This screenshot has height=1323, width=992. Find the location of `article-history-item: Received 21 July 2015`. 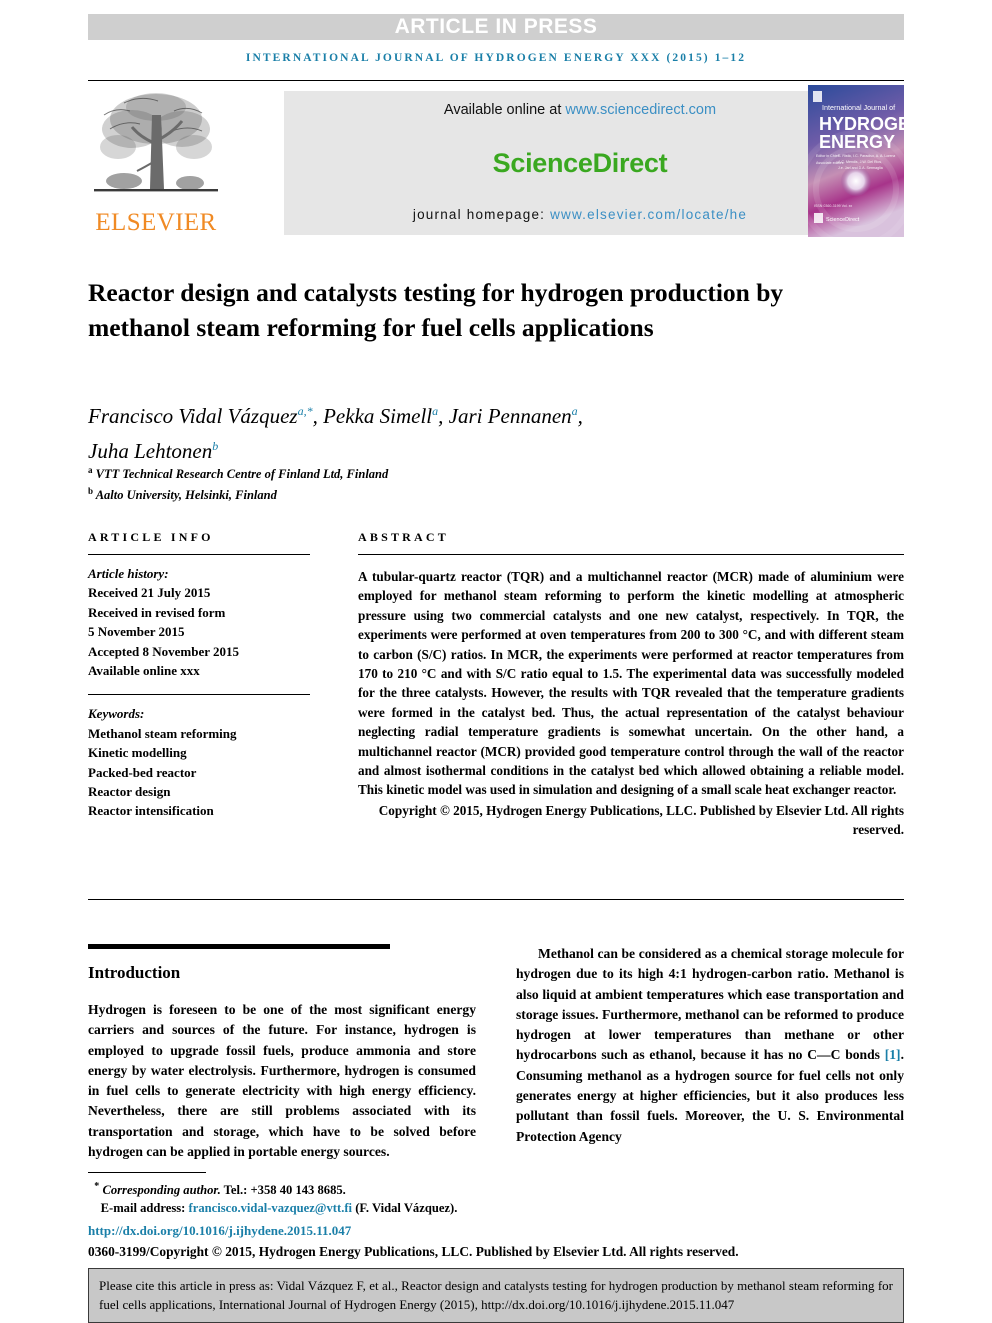

article-history-item: Received 21 July 2015 is located at coordinates (149, 593).